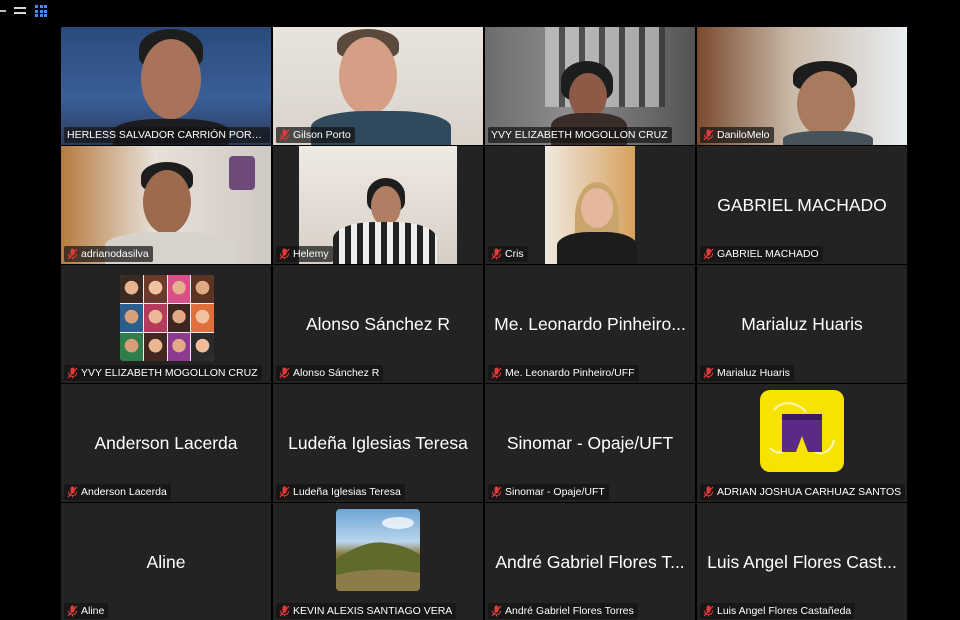  I want to click on view-toolbar, so click(480, 12).